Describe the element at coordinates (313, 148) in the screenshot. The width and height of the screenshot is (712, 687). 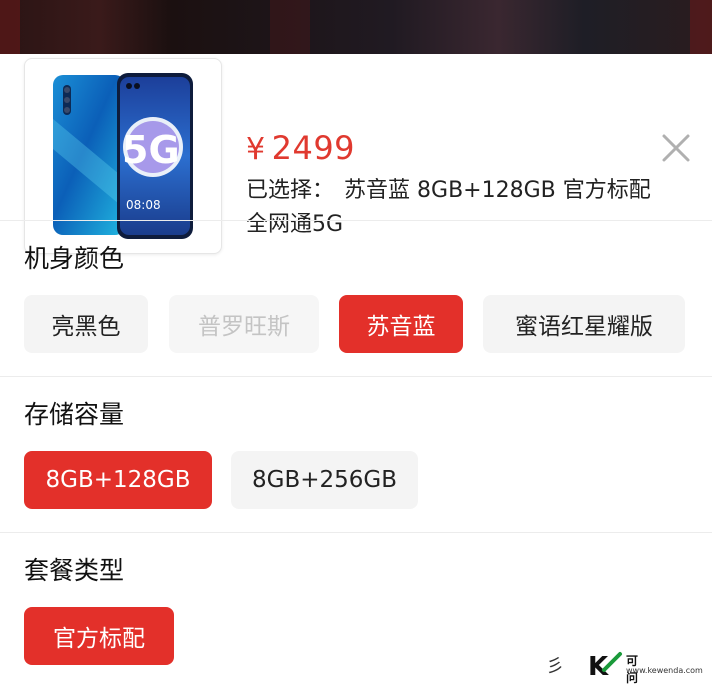
I see `price-value: 2499` at that location.